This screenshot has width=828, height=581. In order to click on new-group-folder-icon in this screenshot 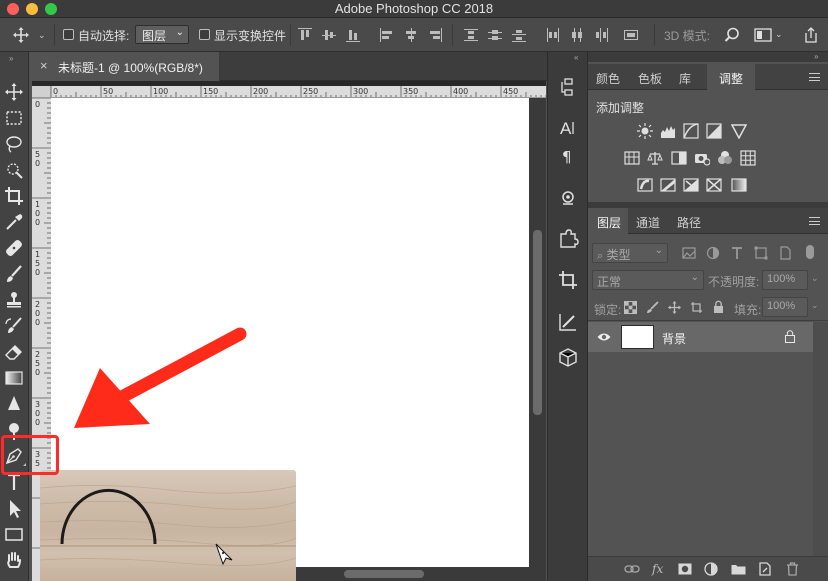, I will do `click(738, 569)`.